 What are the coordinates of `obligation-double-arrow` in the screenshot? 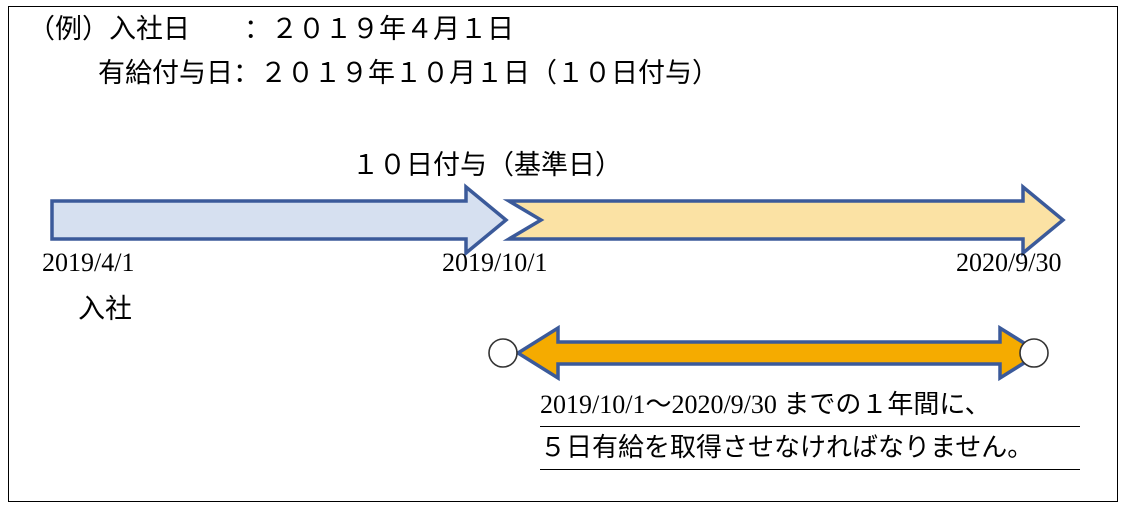 It's located at (779, 353).